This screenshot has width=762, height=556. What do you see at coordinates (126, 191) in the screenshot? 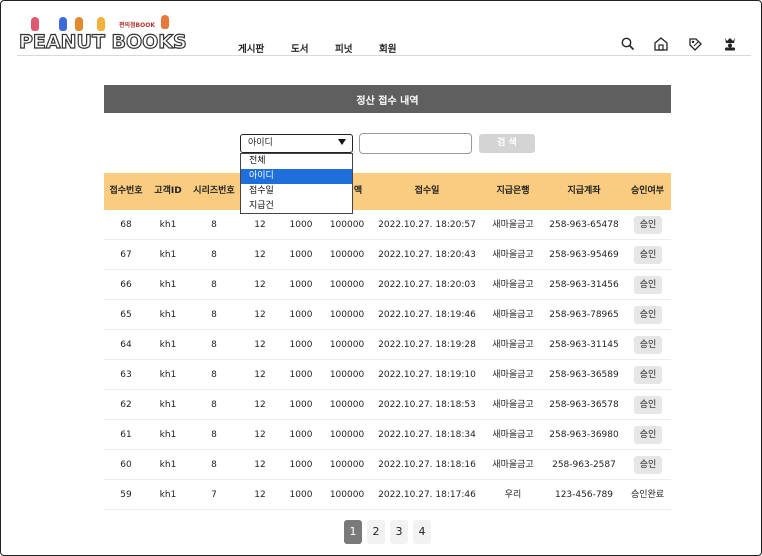
I see `column-header: 접수번호` at bounding box center [126, 191].